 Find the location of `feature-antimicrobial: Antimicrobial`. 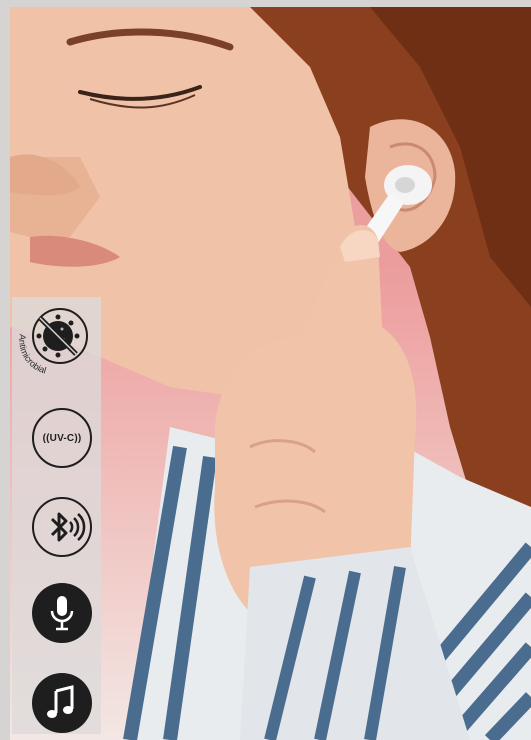

feature-antimicrobial: Antimicrobial is located at coordinates (52, 342).